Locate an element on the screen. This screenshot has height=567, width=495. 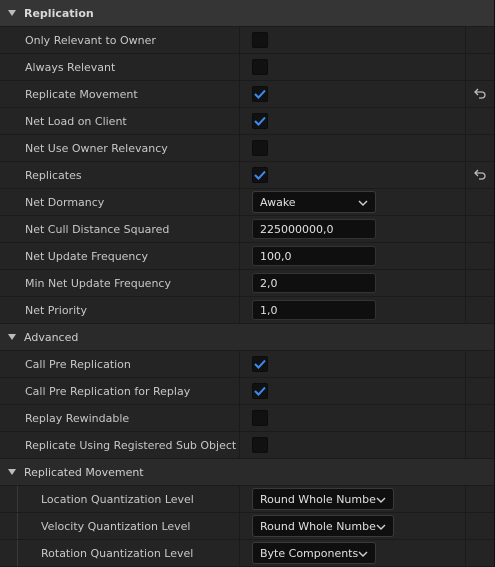
property-label: Call Pre Replication is located at coordinates (78, 364).